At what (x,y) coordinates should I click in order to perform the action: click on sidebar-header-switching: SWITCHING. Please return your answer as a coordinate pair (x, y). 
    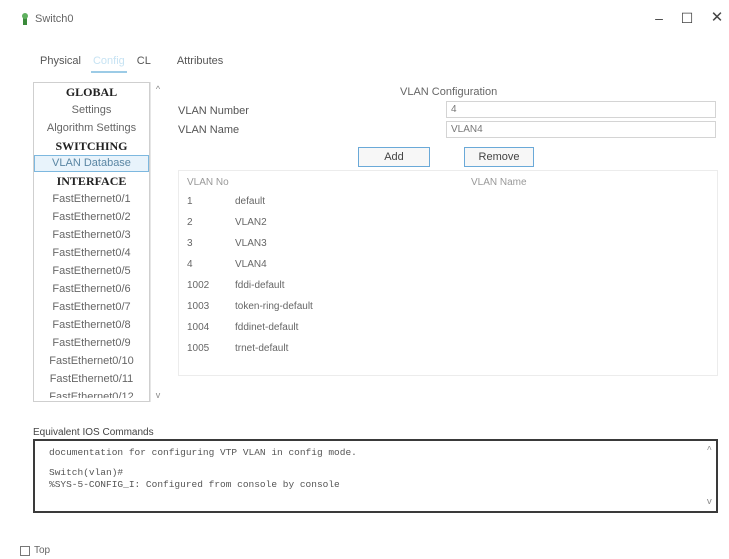
    Looking at the image, I should click on (91, 146).